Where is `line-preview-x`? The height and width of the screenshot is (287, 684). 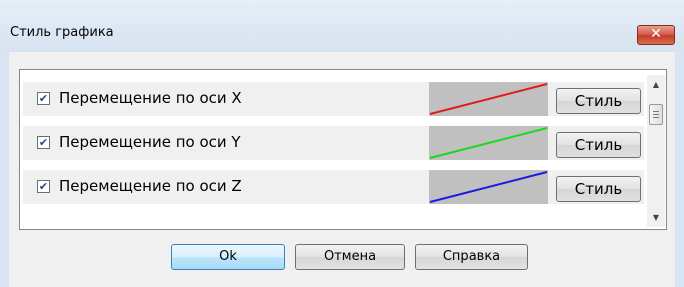 line-preview-x is located at coordinates (488, 99).